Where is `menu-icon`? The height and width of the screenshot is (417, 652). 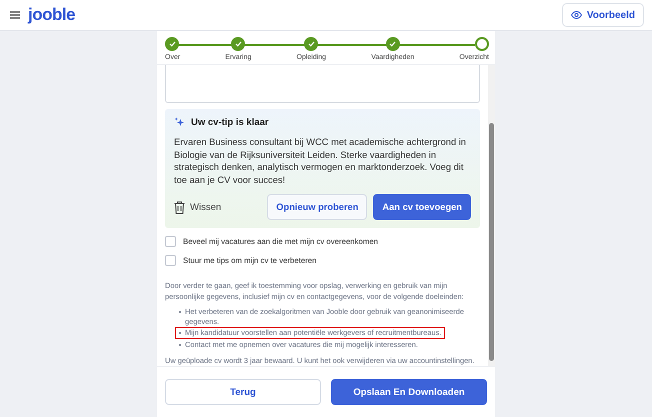 menu-icon is located at coordinates (15, 15).